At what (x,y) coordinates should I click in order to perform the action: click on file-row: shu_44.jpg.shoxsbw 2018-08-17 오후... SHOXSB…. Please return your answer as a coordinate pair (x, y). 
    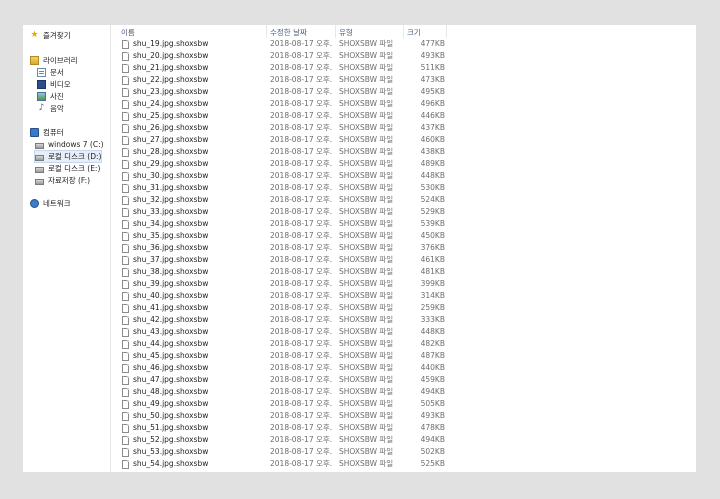
    Looking at the image, I should click on (289, 344).